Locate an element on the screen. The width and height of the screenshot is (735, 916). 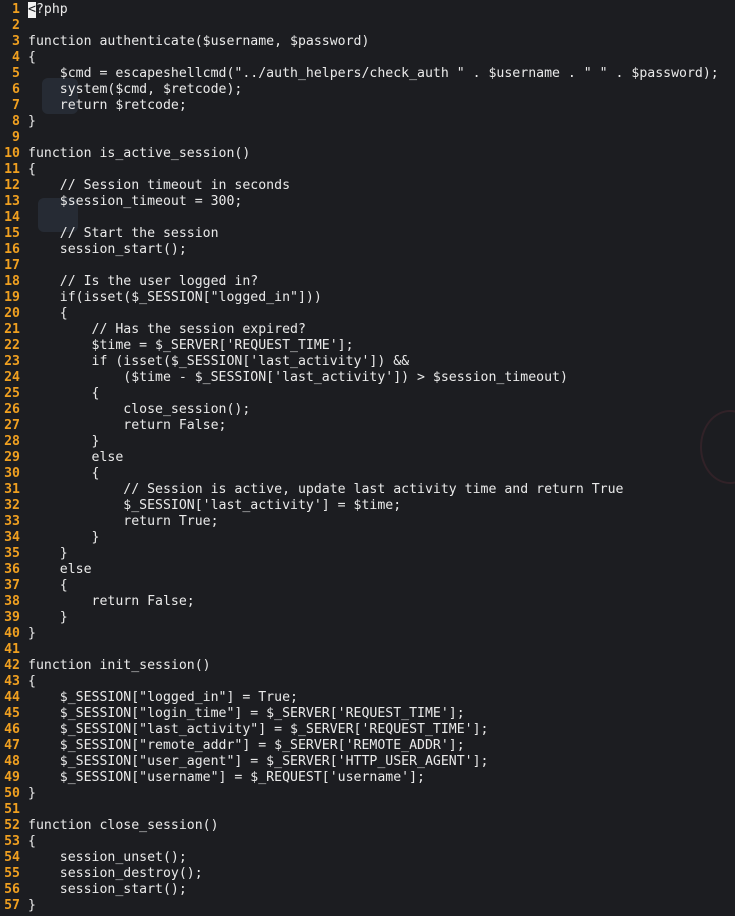
code-line: 36 else is located at coordinates (367, 570).